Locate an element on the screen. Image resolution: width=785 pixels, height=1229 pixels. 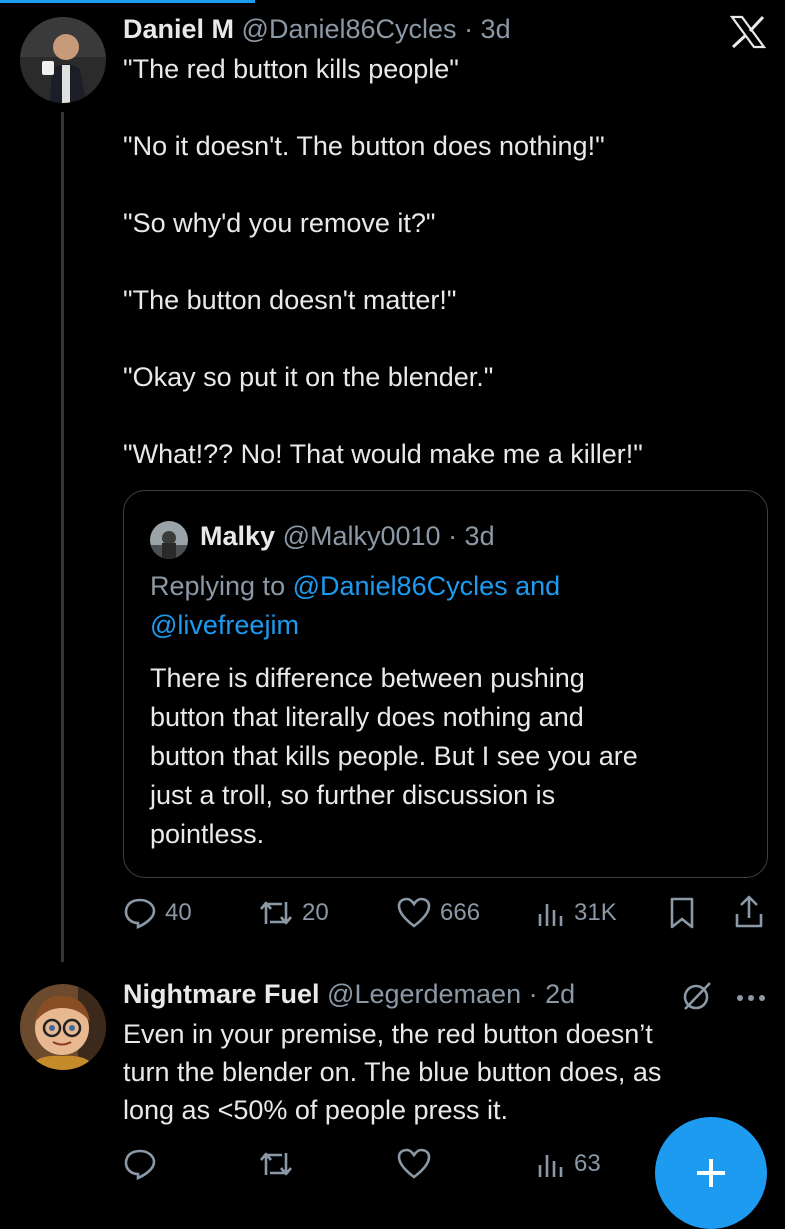
compose-button is located at coordinates (711, 1173).